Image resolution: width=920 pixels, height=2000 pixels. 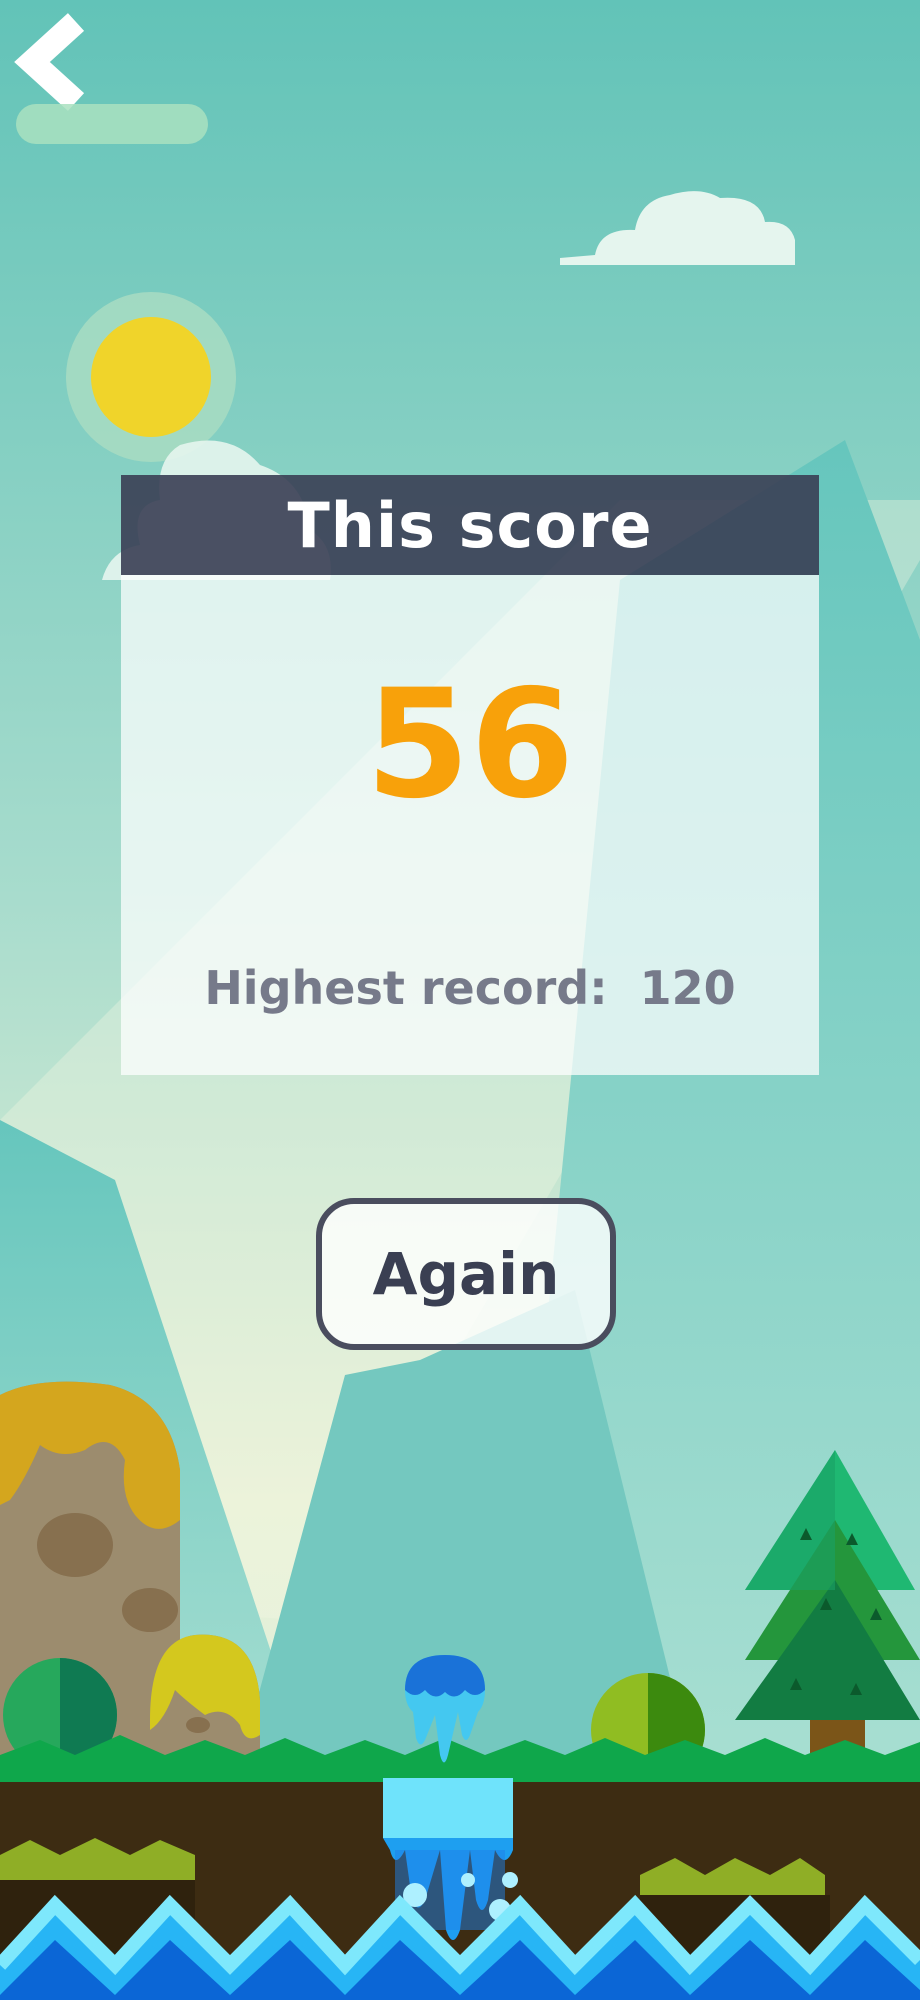 I want to click on score-panel-header: This score, so click(x=470, y=525).